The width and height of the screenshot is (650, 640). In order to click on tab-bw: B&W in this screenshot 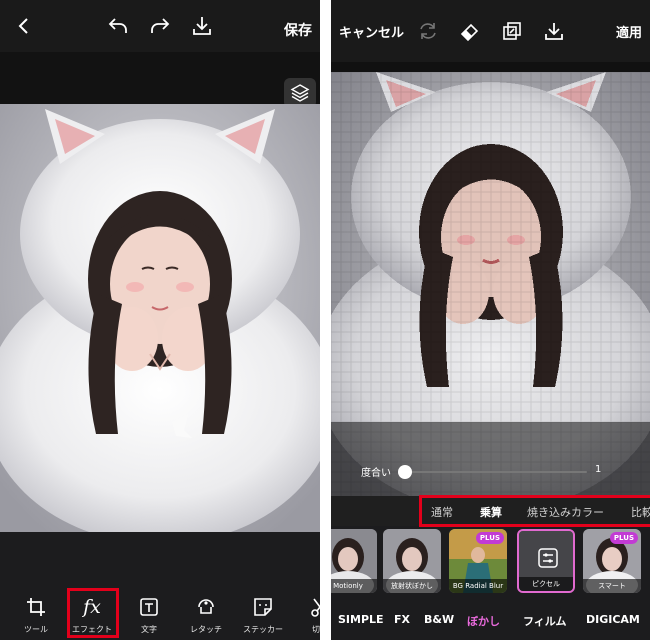, I will do `click(439, 619)`.